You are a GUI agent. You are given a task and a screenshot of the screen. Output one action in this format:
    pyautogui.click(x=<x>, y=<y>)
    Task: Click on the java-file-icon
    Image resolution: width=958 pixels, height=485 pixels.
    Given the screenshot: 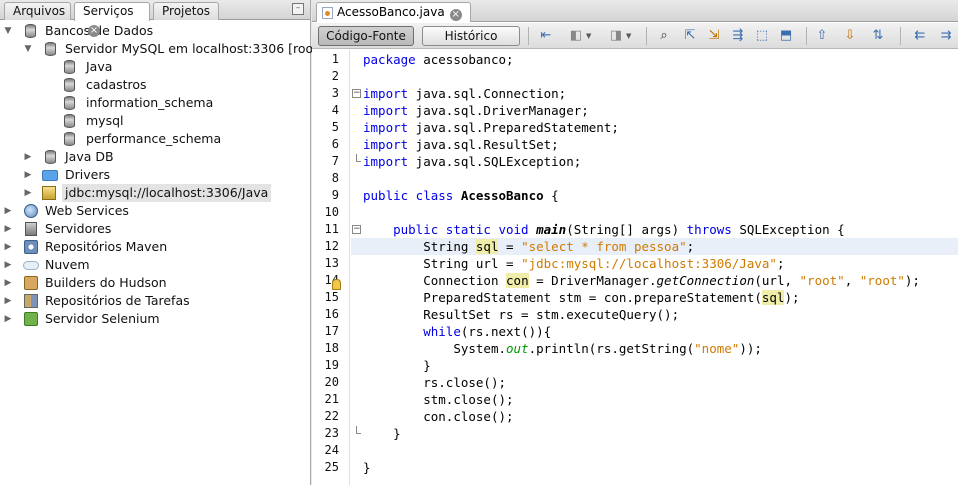 What is the action you would take?
    pyautogui.click(x=327, y=13)
    